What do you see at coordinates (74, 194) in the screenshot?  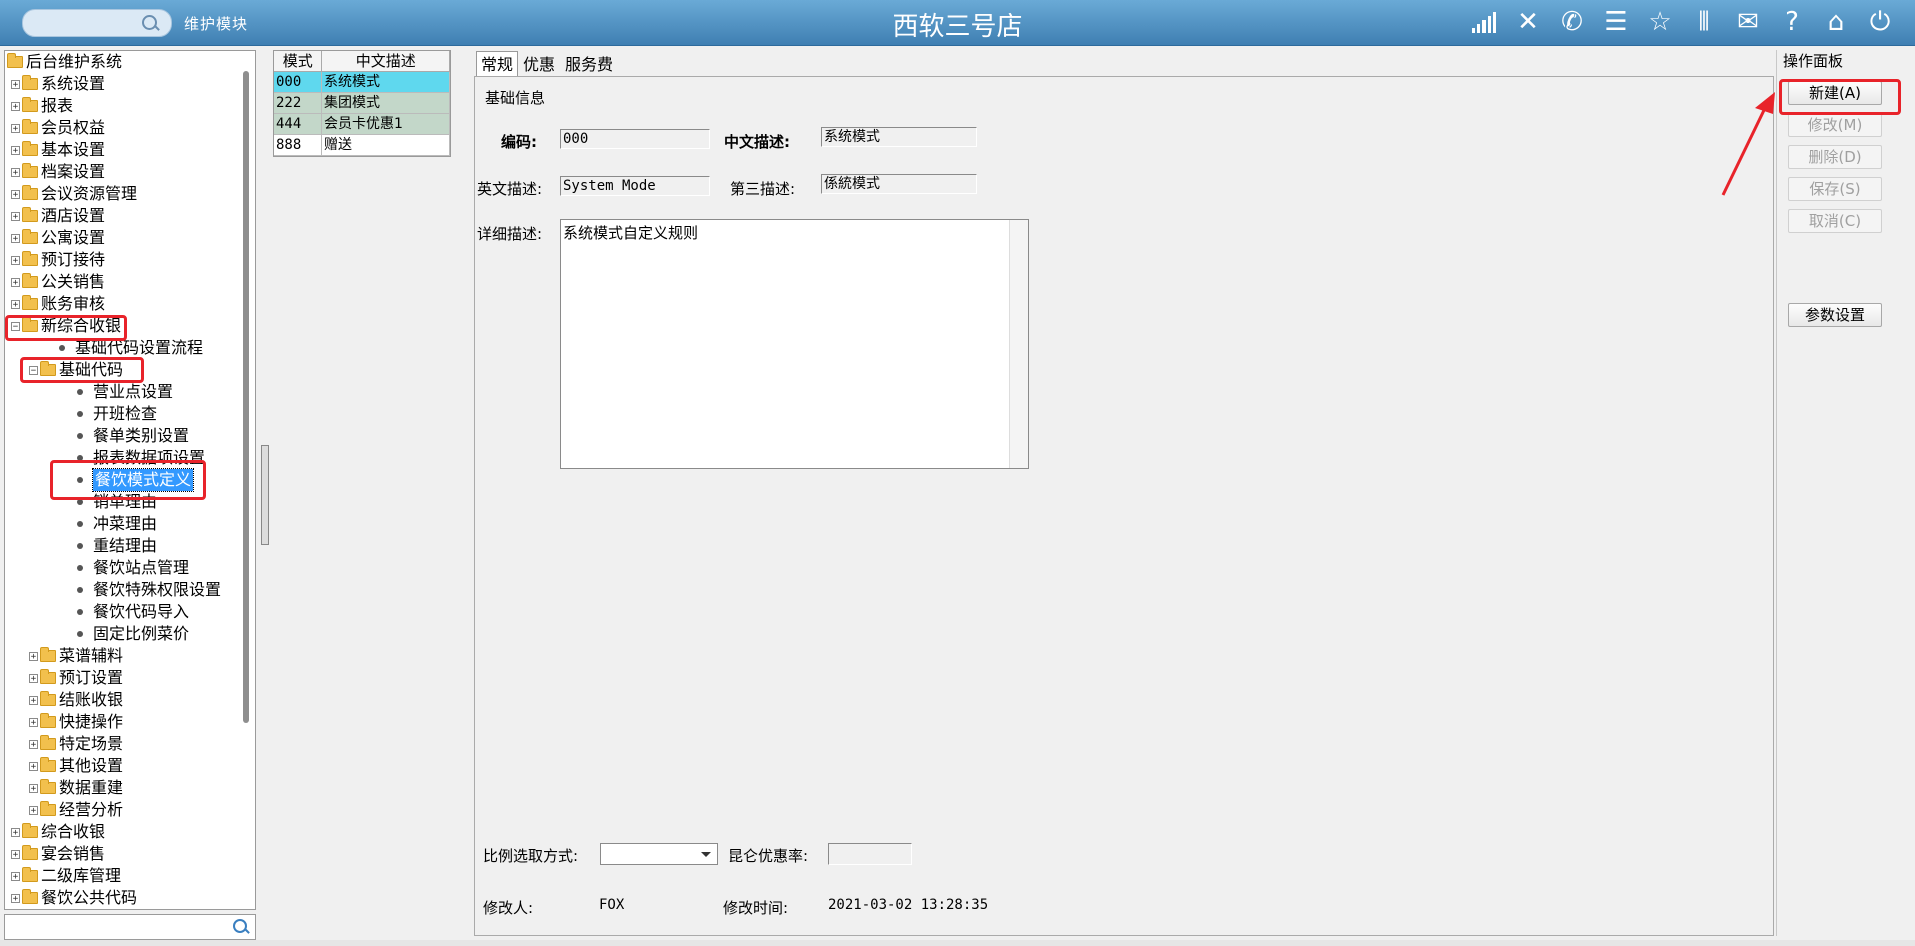 I see `tree-folder-item: + 会议资源管理` at bounding box center [74, 194].